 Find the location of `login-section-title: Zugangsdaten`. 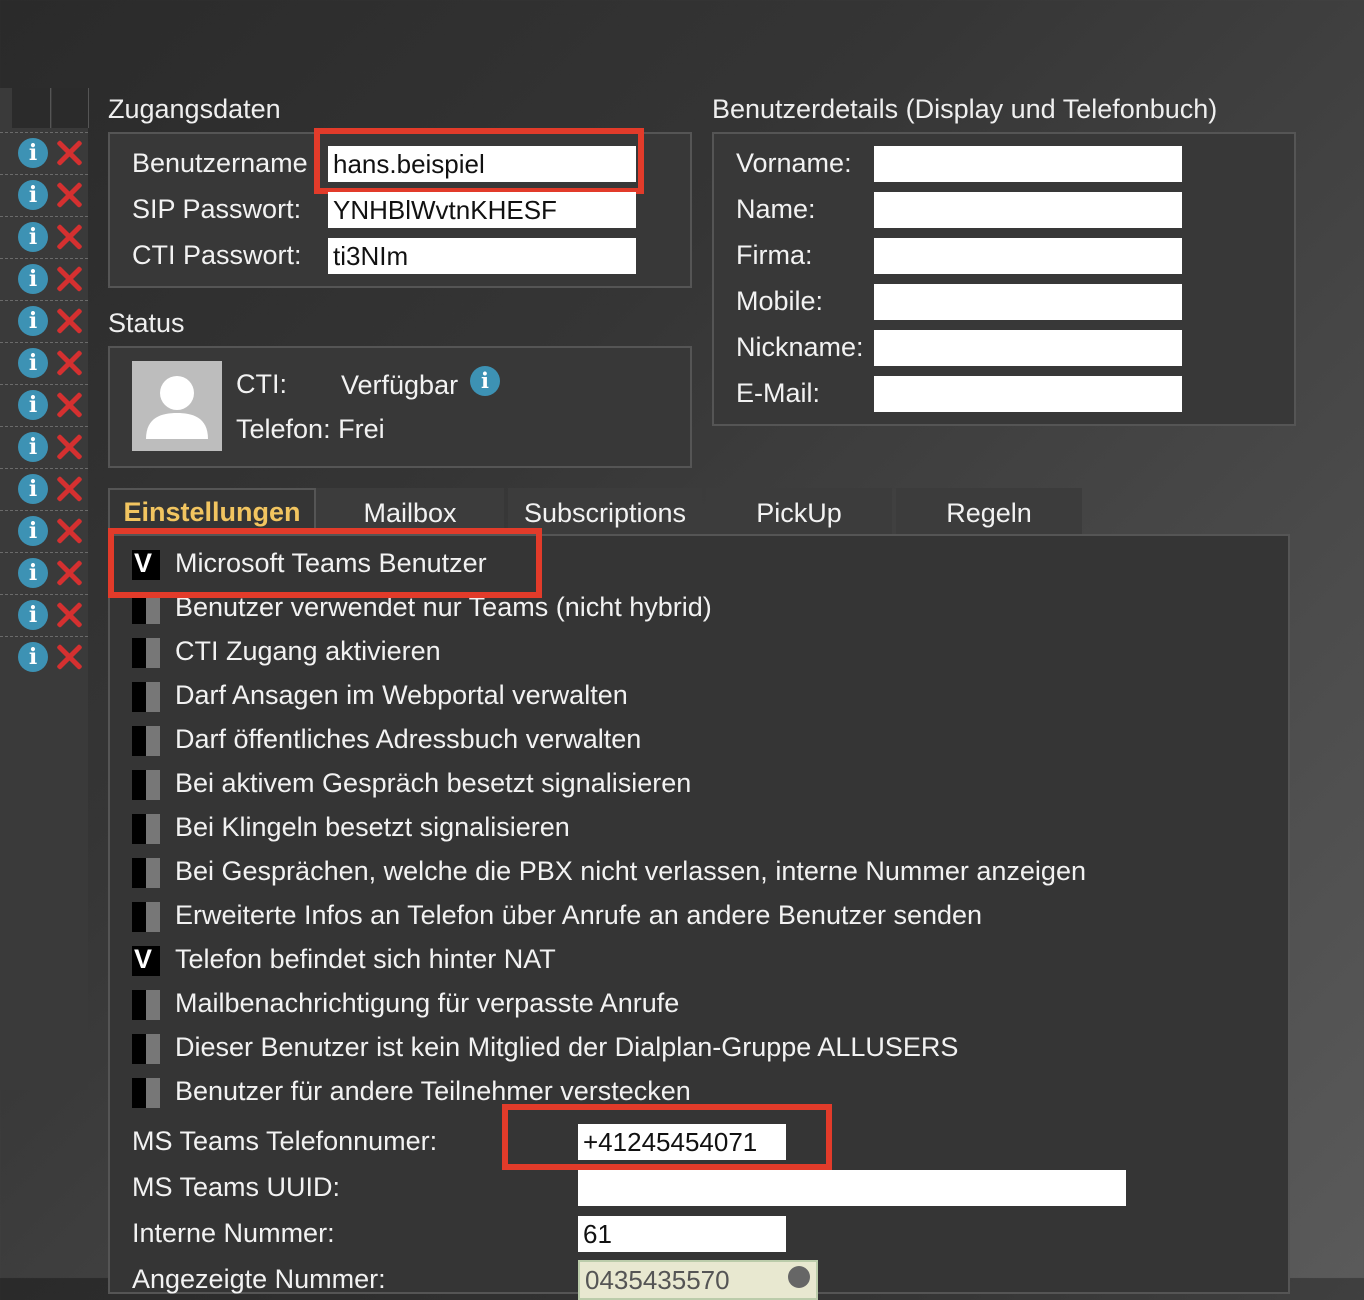

login-section-title: Zugangsdaten is located at coordinates (194, 109).